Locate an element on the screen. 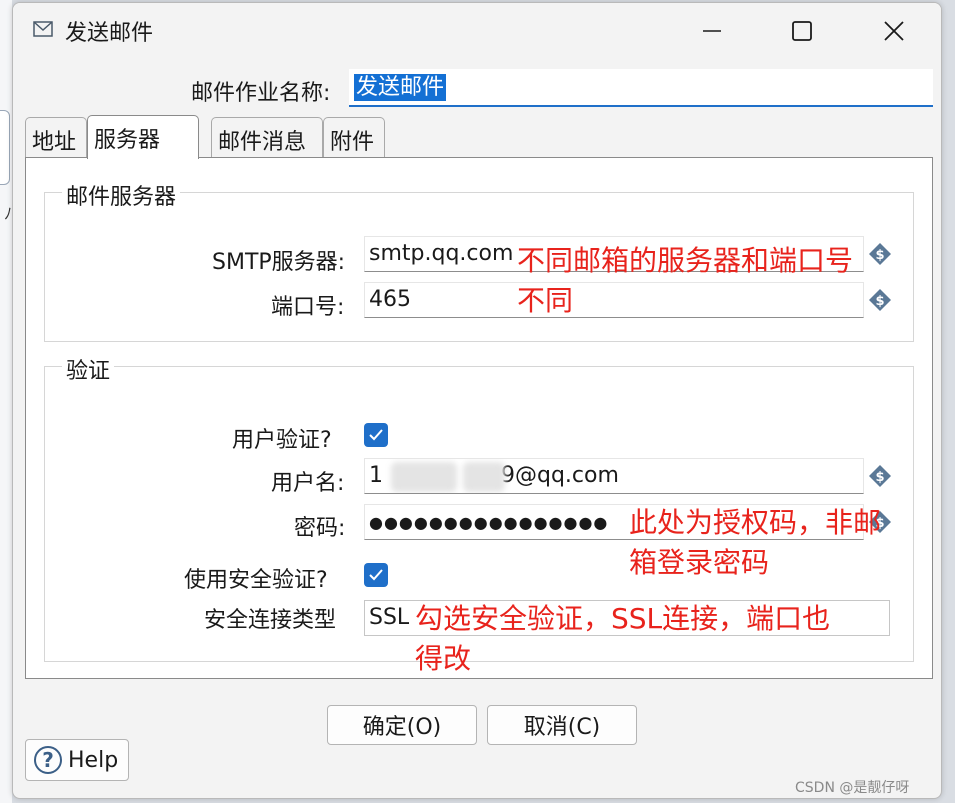 This screenshot has width=955, height=803. title-bar: 发送邮件 is located at coordinates (477, 30).